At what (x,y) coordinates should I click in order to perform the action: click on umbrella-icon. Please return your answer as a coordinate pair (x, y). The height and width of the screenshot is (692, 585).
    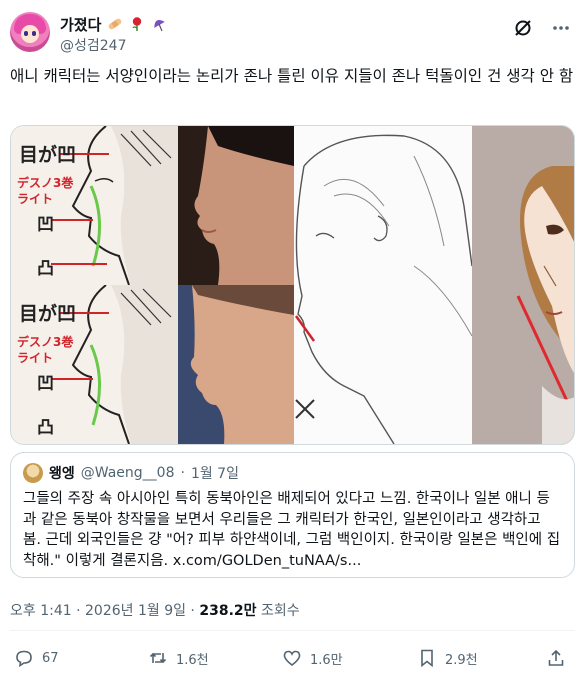
    Looking at the image, I should click on (159, 24).